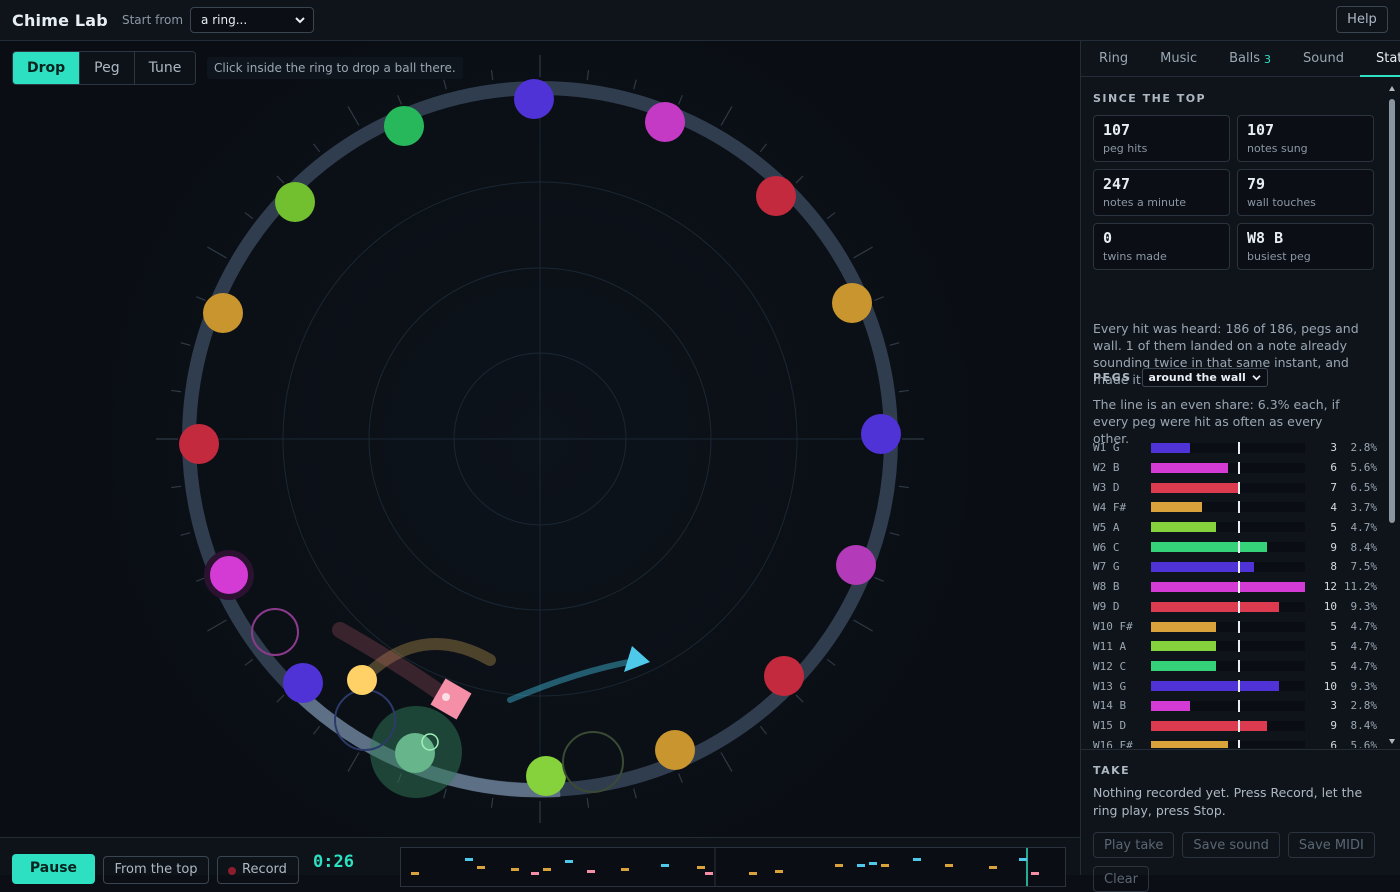  Describe the element at coordinates (107, 68) in the screenshot. I see `tool-peg: Peg` at that location.